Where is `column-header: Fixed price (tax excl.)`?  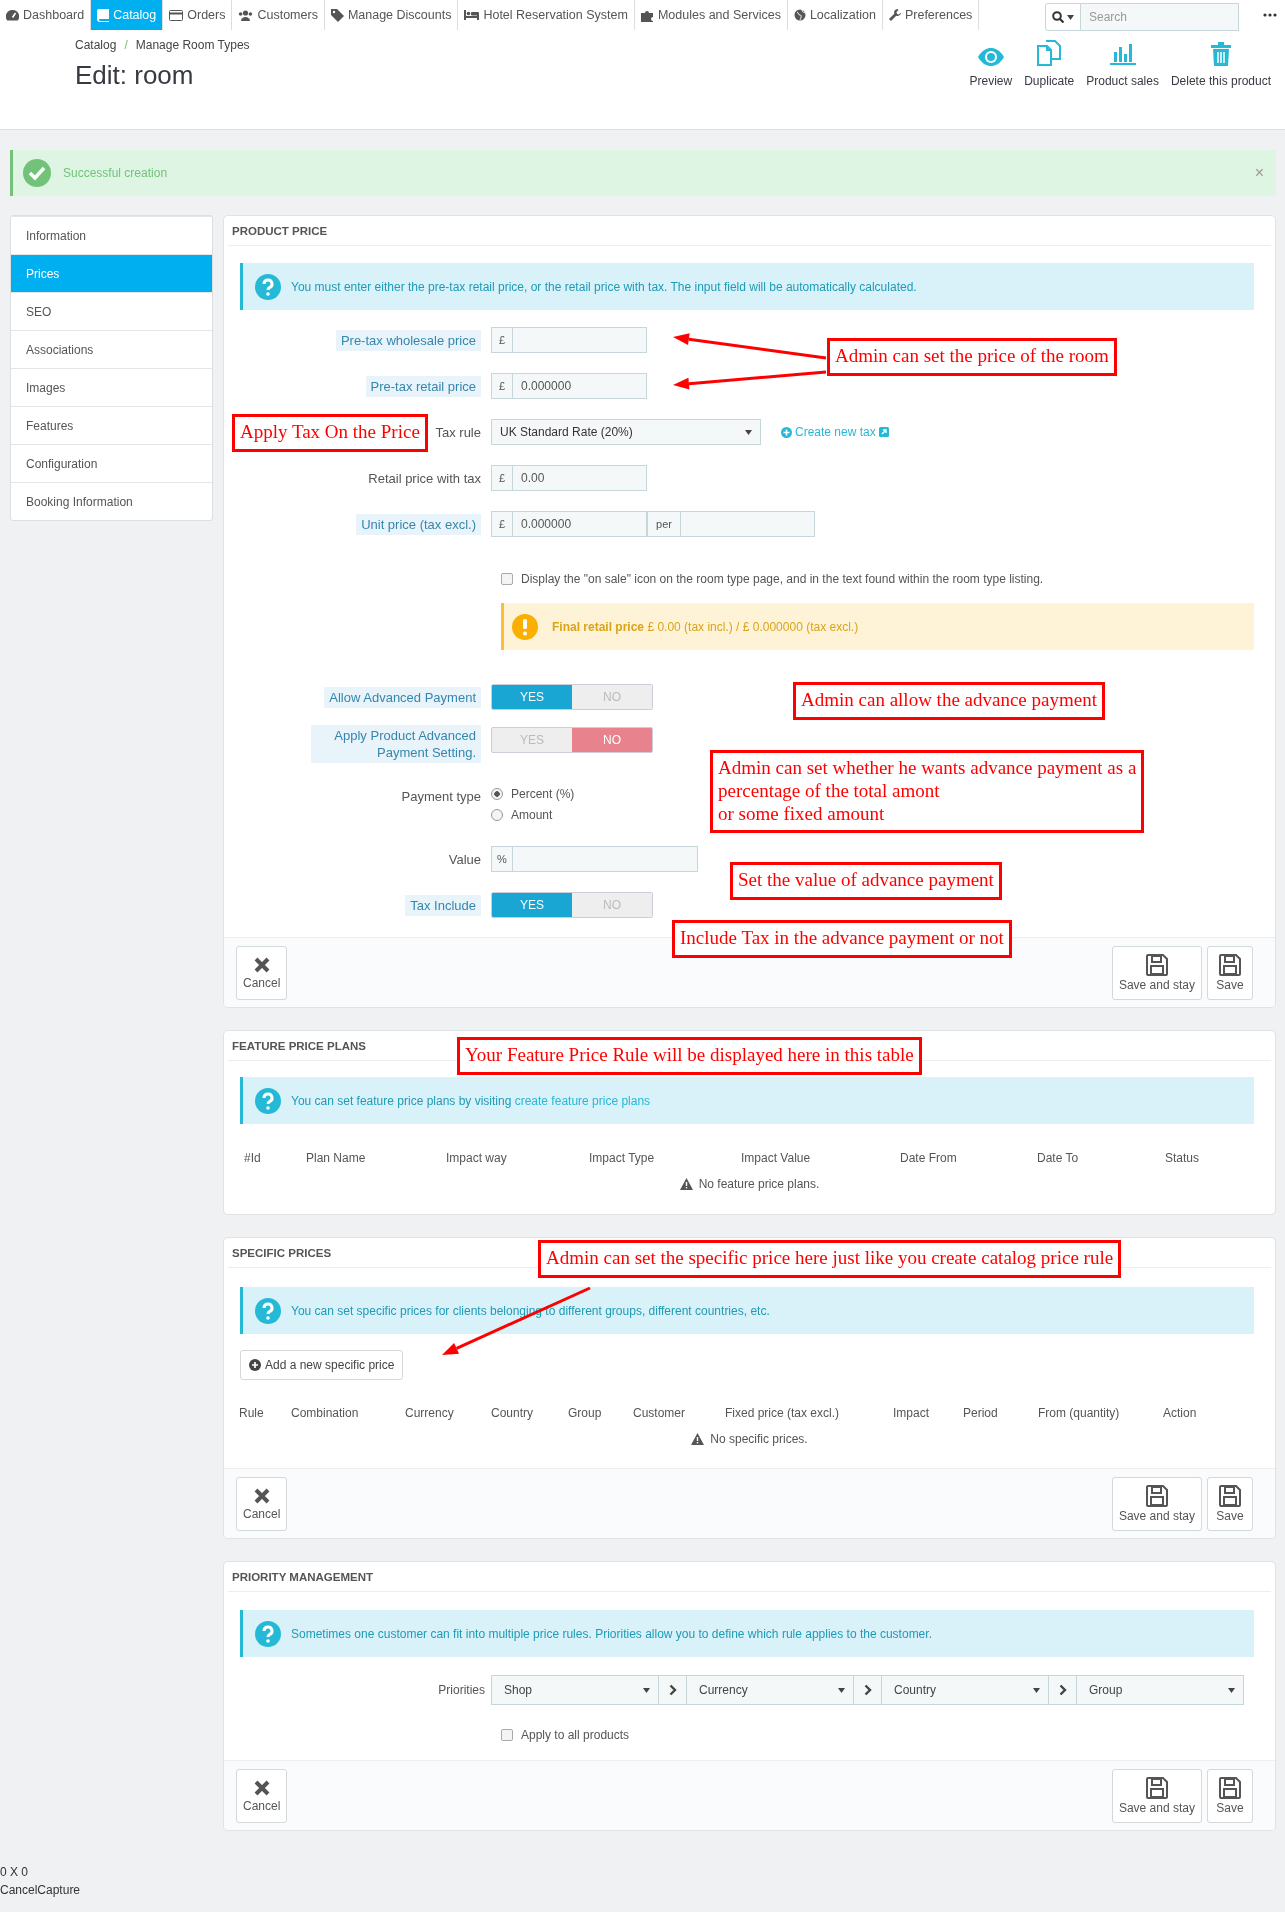 column-header: Fixed price (tax excl.) is located at coordinates (783, 1413).